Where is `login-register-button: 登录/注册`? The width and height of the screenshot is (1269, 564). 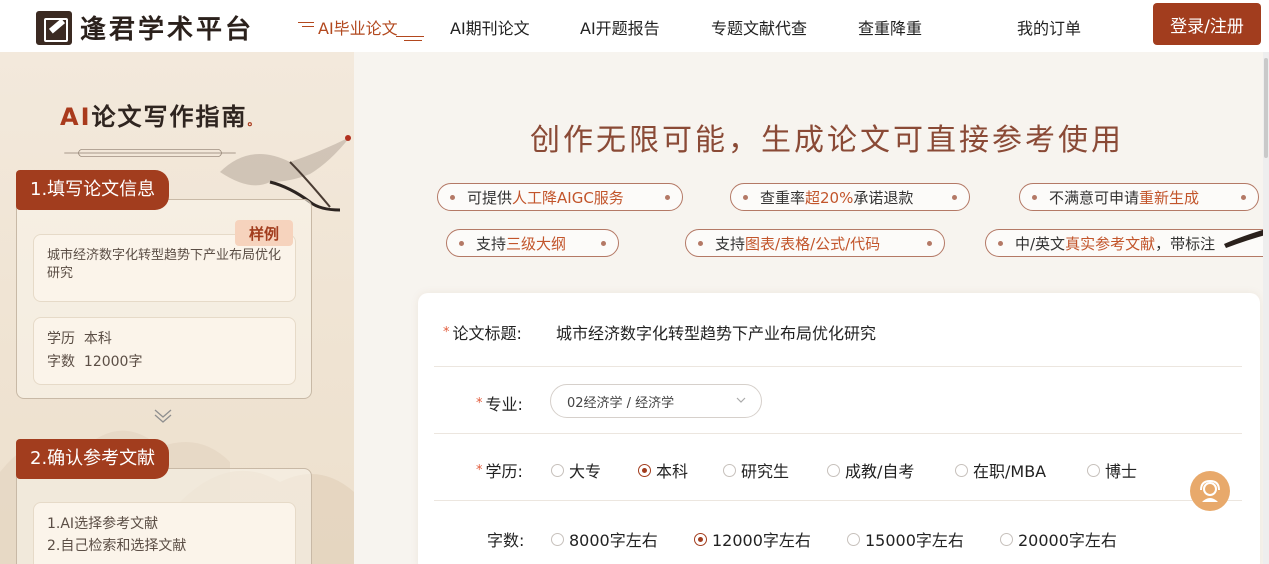 login-register-button: 登录/注册 is located at coordinates (1207, 24).